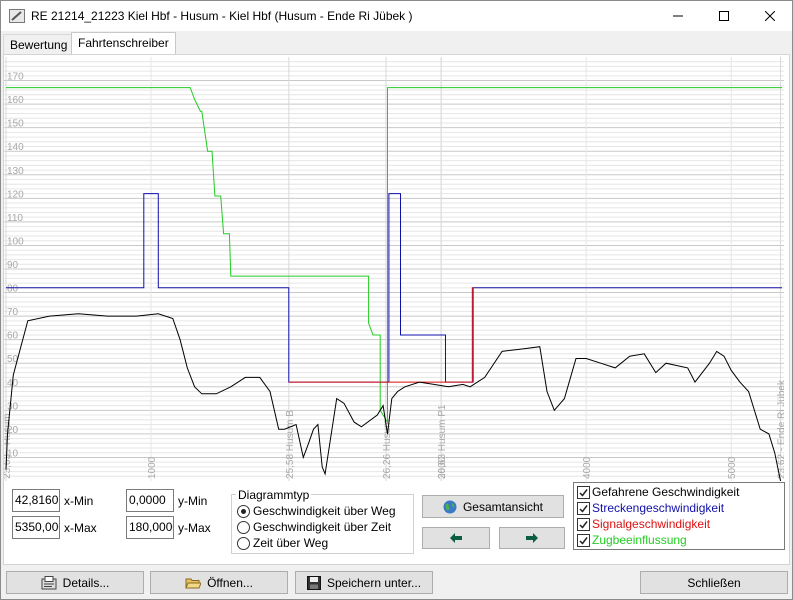  What do you see at coordinates (13, 312) in the screenshot?
I see `y-tick-label: 70` at bounding box center [13, 312].